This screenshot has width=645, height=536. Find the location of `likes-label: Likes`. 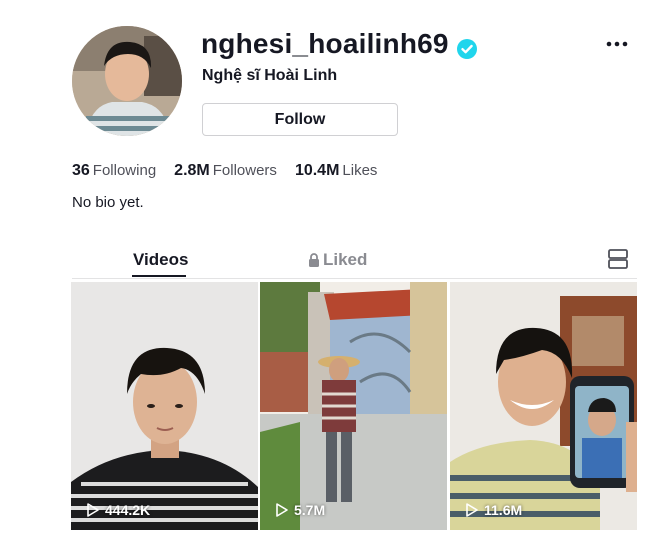

likes-label: Likes is located at coordinates (360, 170).